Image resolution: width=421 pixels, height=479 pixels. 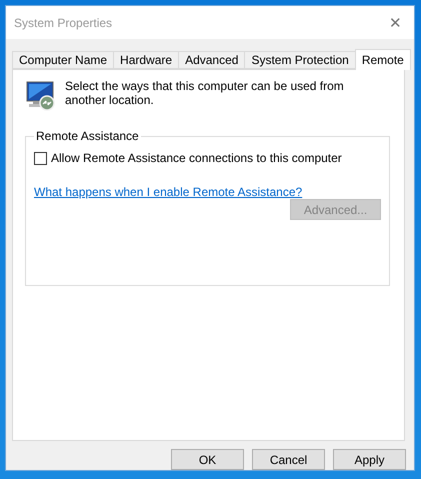 I want to click on help-link: What happens when I enable Remote Assistance?, so click(x=207, y=192).